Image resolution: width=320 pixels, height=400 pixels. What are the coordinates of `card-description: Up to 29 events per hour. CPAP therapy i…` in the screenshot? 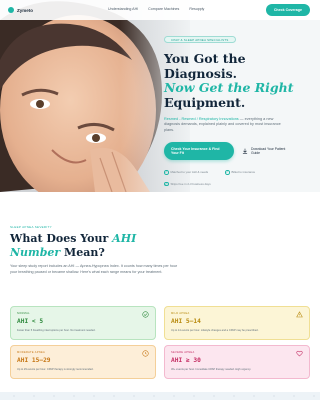 It's located at (55, 369).